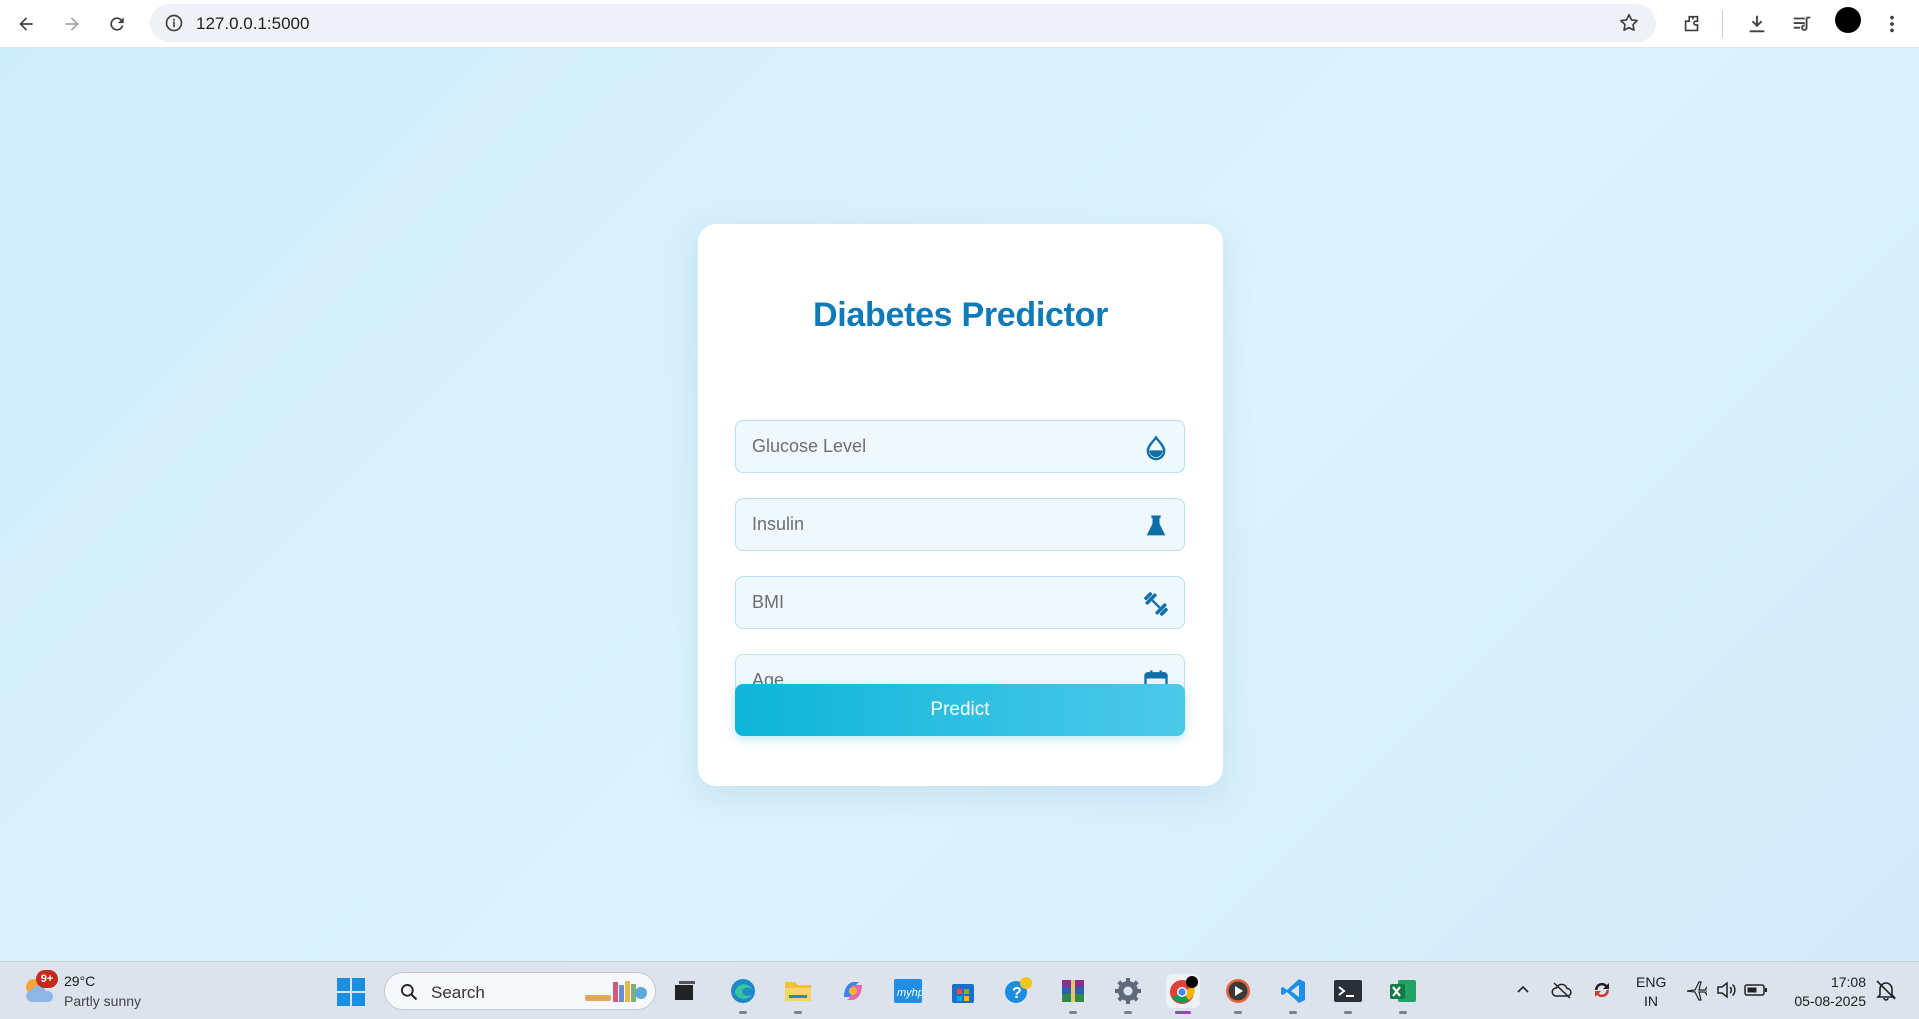  Describe the element at coordinates (520, 991) in the screenshot. I see `taskbar-search: Search` at that location.